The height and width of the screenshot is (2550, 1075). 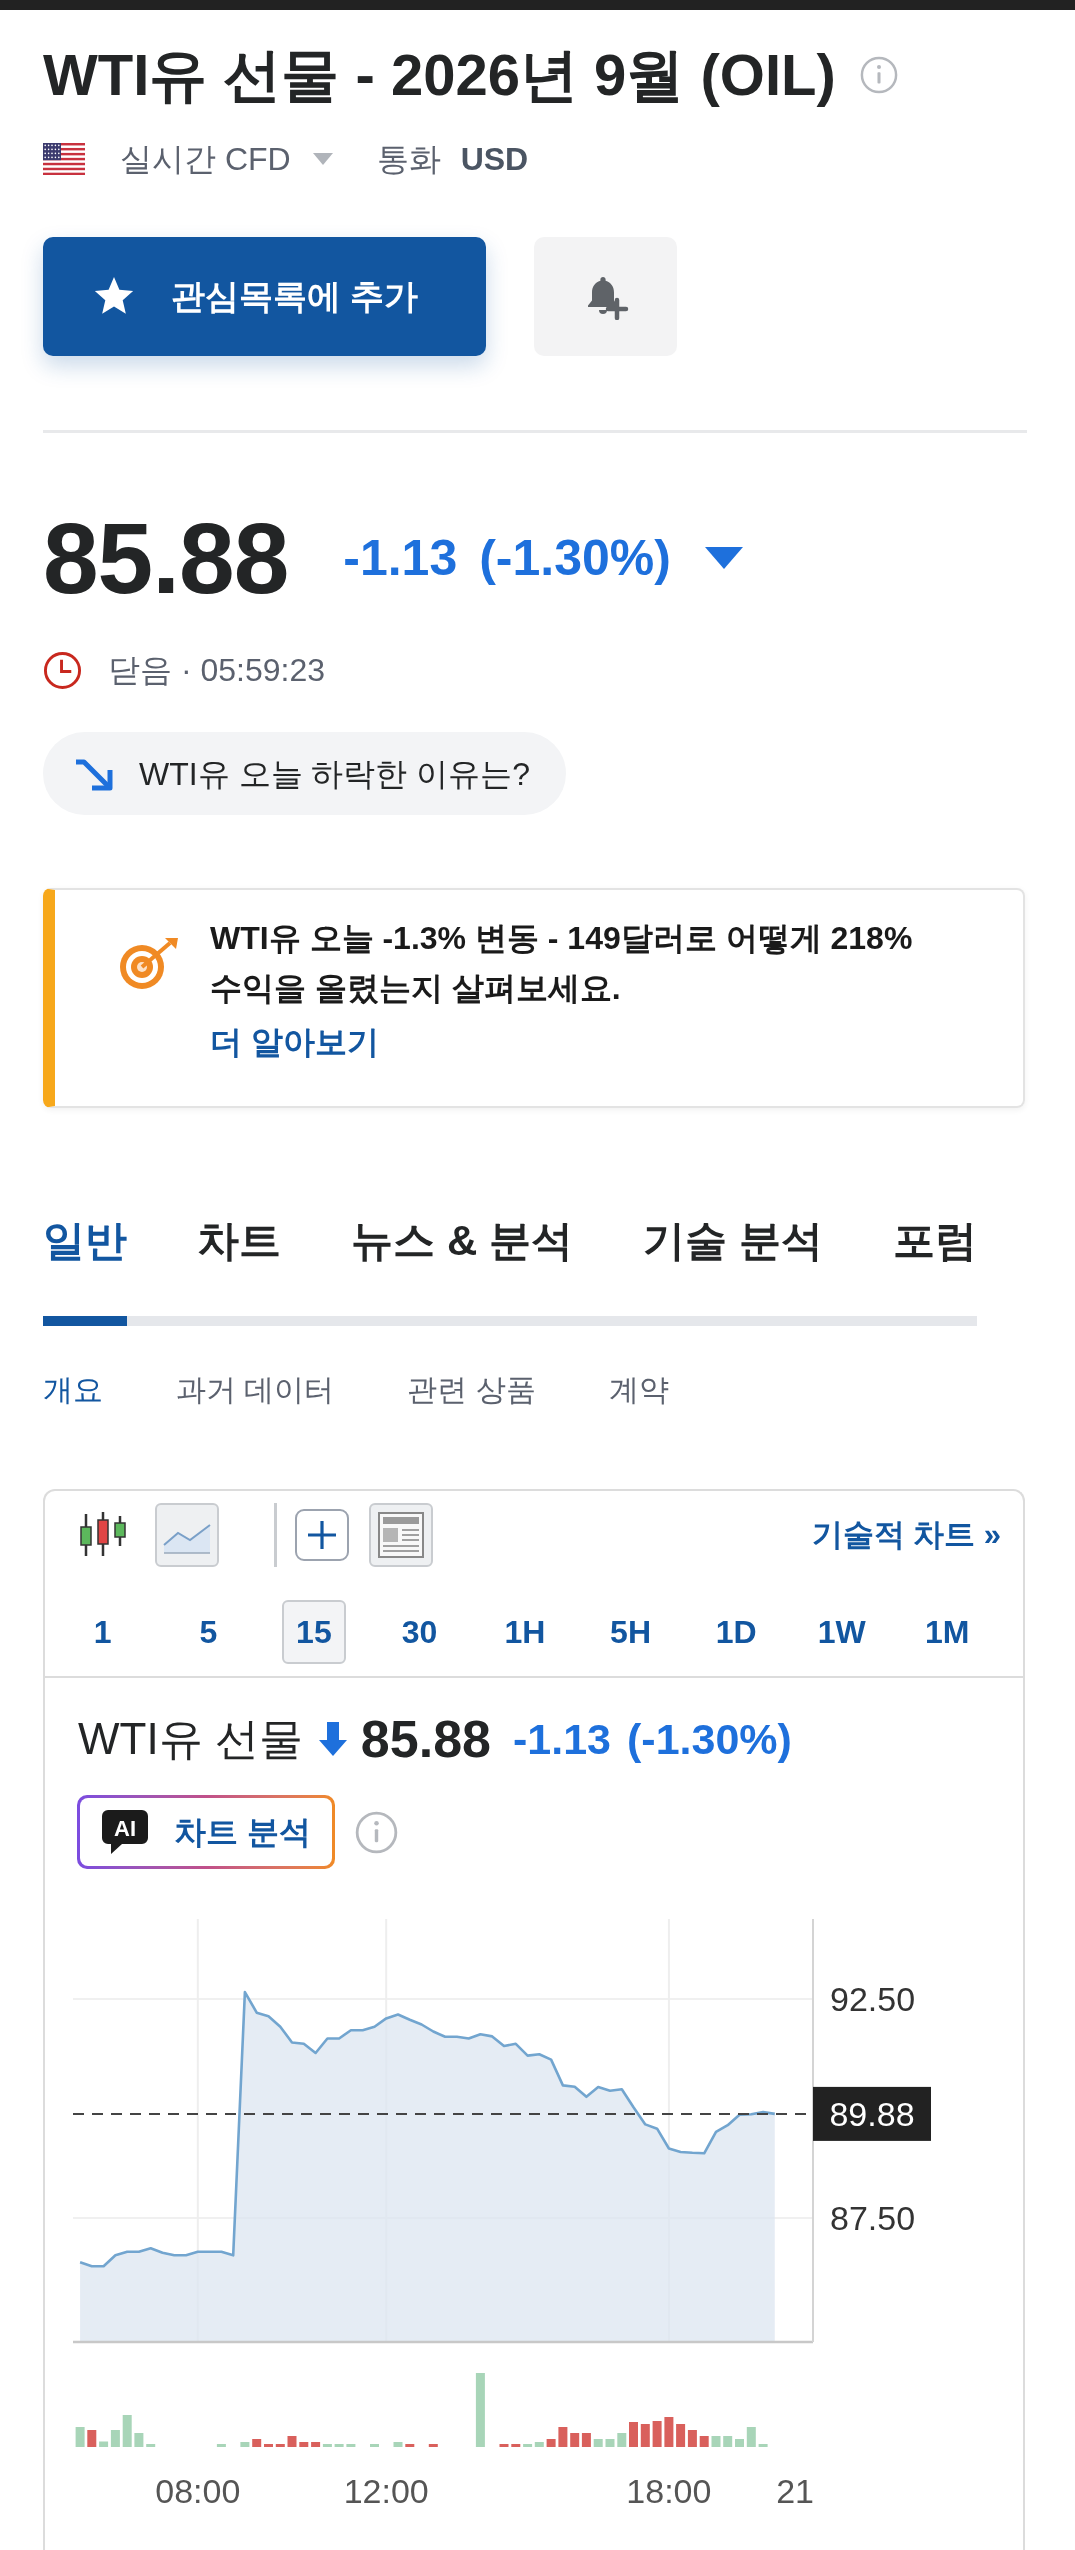 I want to click on interval-button: 5, so click(x=208, y=1632).